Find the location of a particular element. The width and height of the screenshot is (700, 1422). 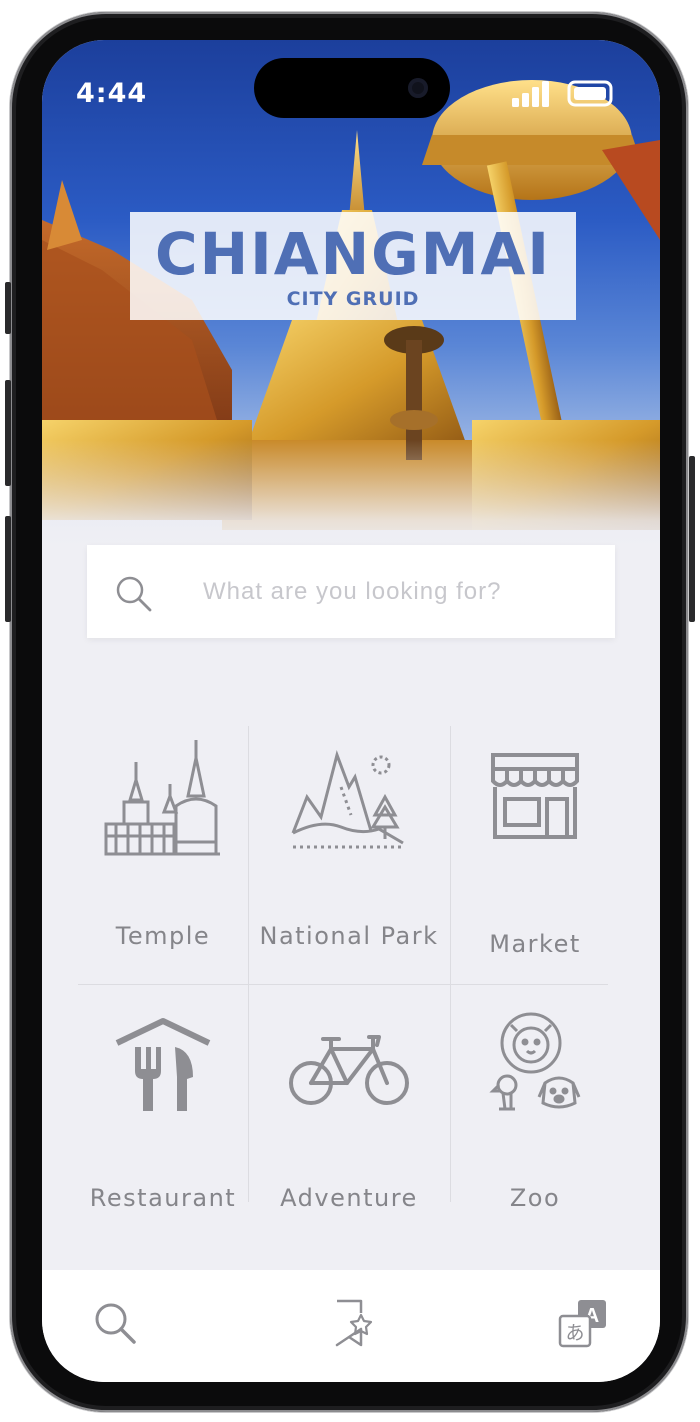

category-adventure: Adventure is located at coordinates (349, 1111).